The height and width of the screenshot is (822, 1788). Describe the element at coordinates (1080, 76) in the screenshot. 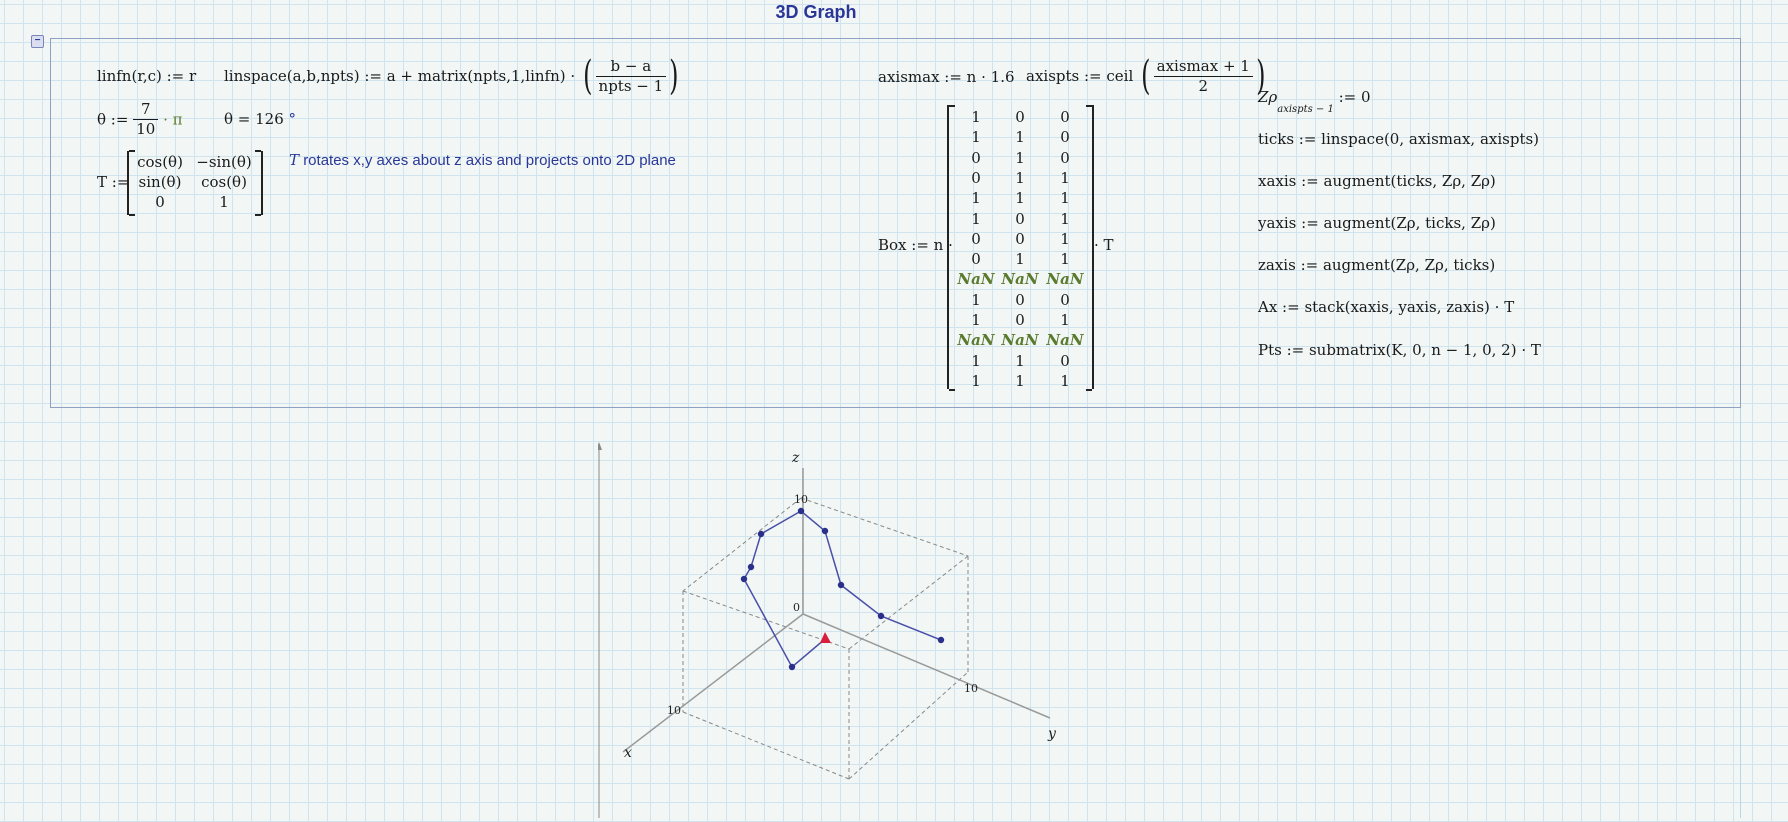

I see `axispts-lhs: axispts := ceil` at that location.